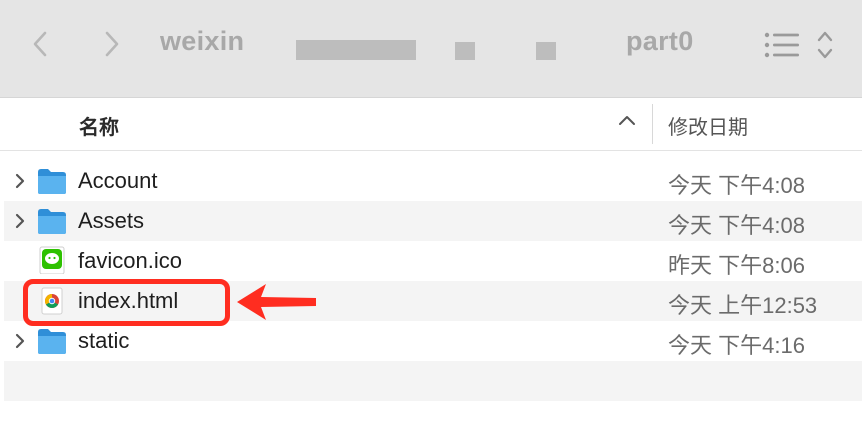 Image resolution: width=862 pixels, height=426 pixels. Describe the element at coordinates (99, 125) in the screenshot. I see `column-name-header: 名称` at that location.